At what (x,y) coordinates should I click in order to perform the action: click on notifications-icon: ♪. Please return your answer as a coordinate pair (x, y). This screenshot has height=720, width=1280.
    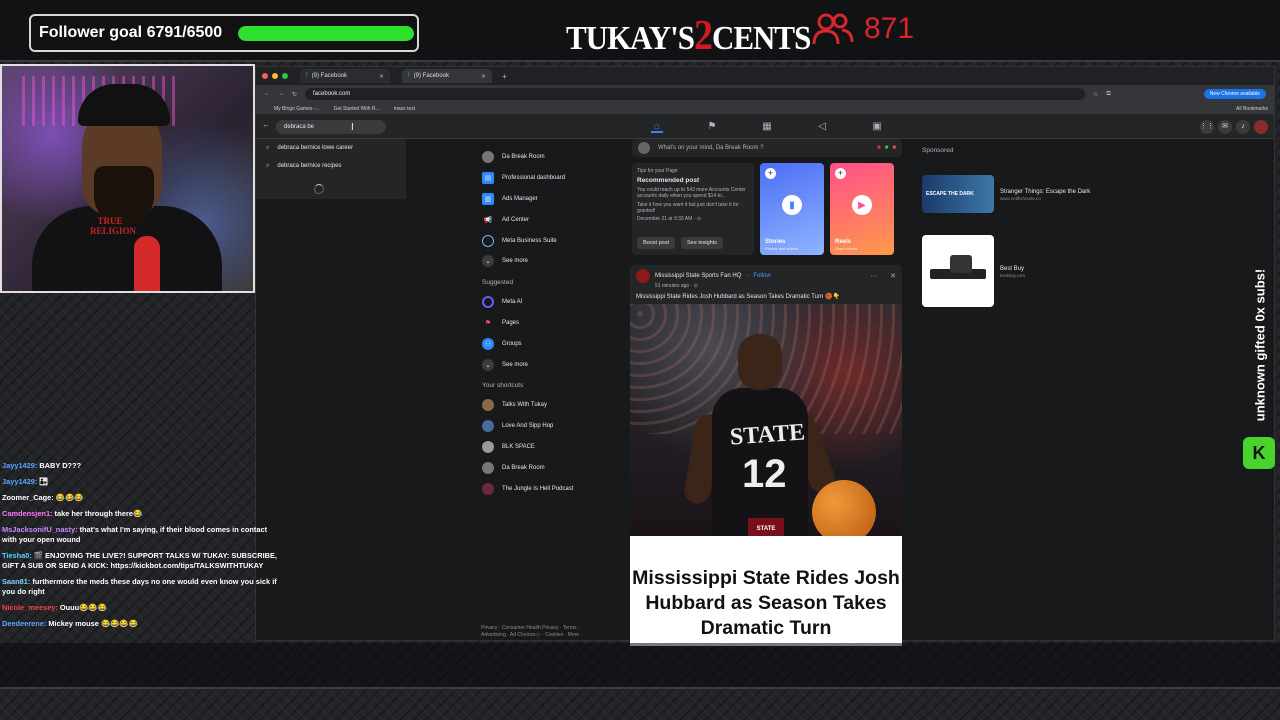
    Looking at the image, I should click on (1243, 127).